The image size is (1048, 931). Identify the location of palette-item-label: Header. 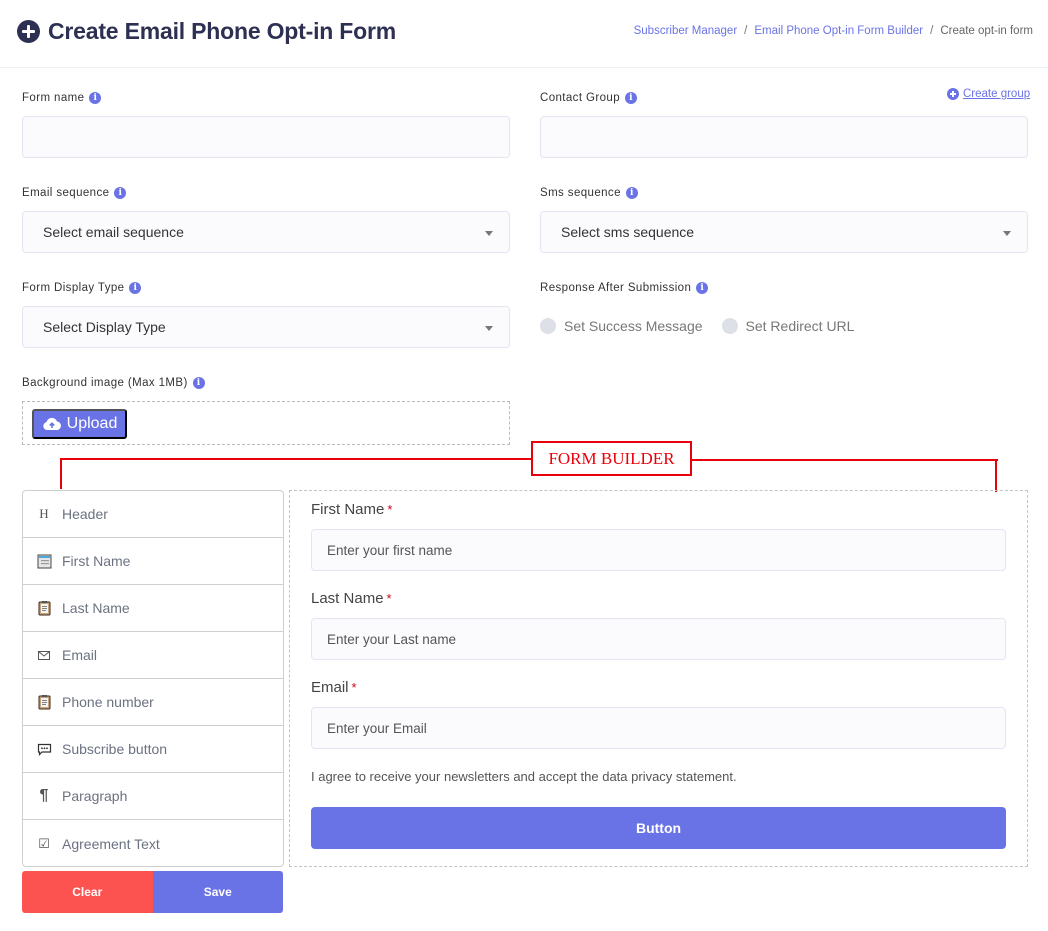
(85, 514).